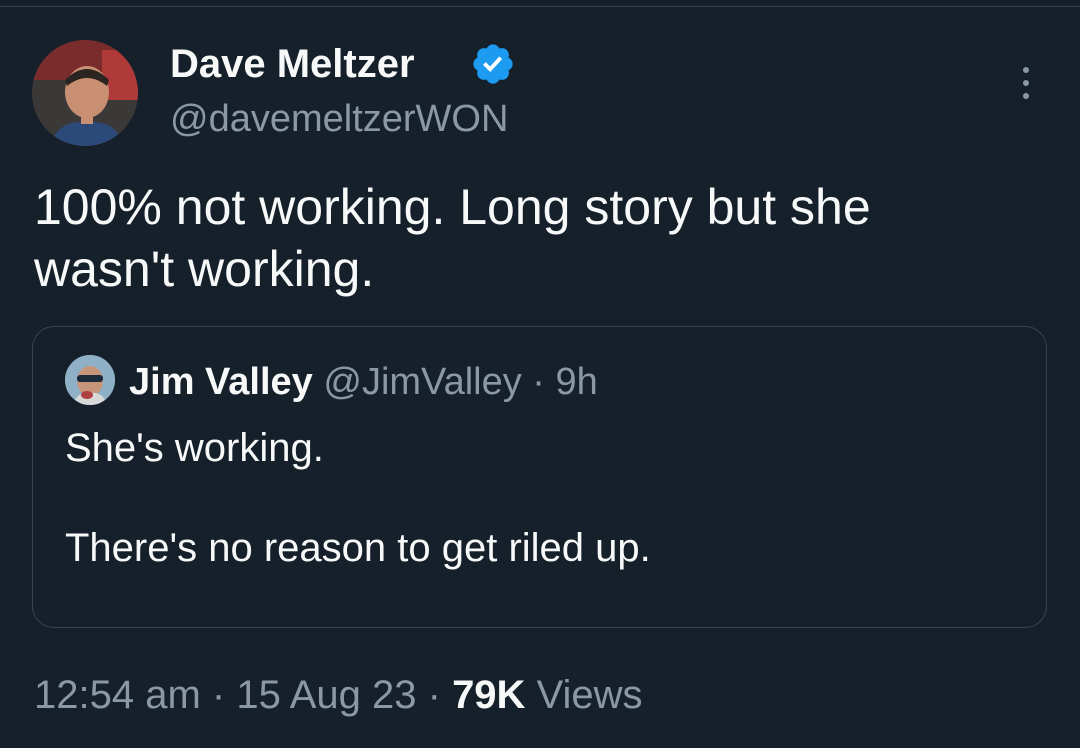 Image resolution: width=1080 pixels, height=748 pixels. I want to click on verified-badge-icon, so click(493, 64).